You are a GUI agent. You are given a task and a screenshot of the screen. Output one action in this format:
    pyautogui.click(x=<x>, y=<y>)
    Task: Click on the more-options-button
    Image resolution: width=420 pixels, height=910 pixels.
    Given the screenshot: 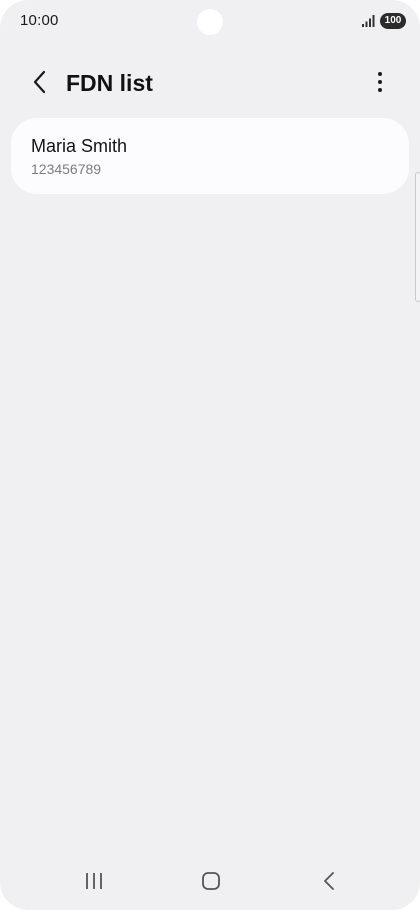 What is the action you would take?
    pyautogui.click(x=380, y=84)
    